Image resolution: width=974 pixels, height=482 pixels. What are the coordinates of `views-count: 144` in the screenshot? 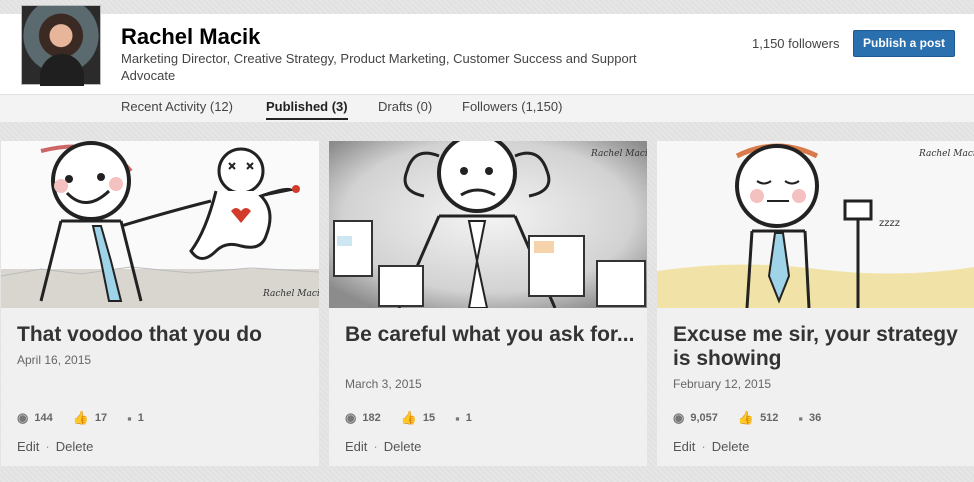 It's located at (43, 418).